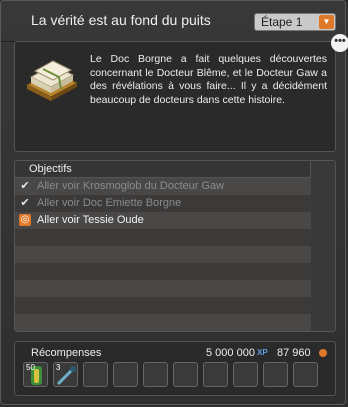 This screenshot has width=348, height=407. I want to click on objective-row: ✔ Aller voir Krosmoglob du Docteur Gaw, so click(163, 186).